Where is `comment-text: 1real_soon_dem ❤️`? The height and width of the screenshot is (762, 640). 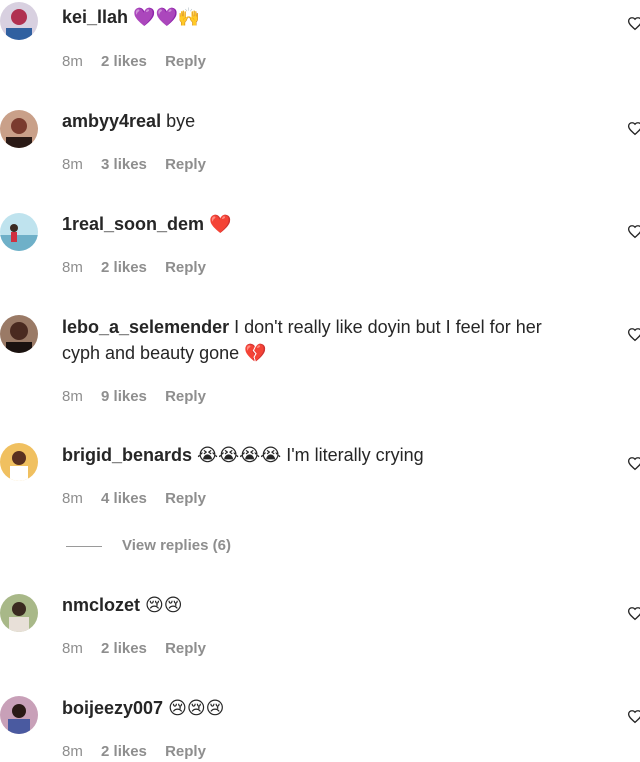
comment-text: 1real_soon_dem ❤️ is located at coordinates (331, 224).